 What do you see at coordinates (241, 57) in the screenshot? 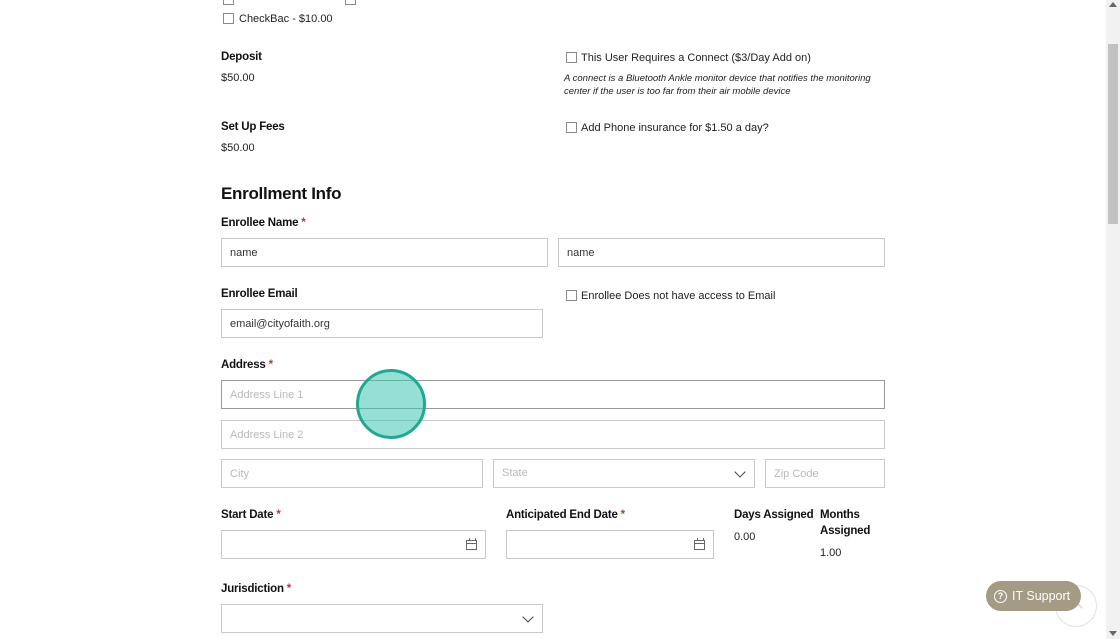
I see `deposit-label: Deposit` at bounding box center [241, 57].